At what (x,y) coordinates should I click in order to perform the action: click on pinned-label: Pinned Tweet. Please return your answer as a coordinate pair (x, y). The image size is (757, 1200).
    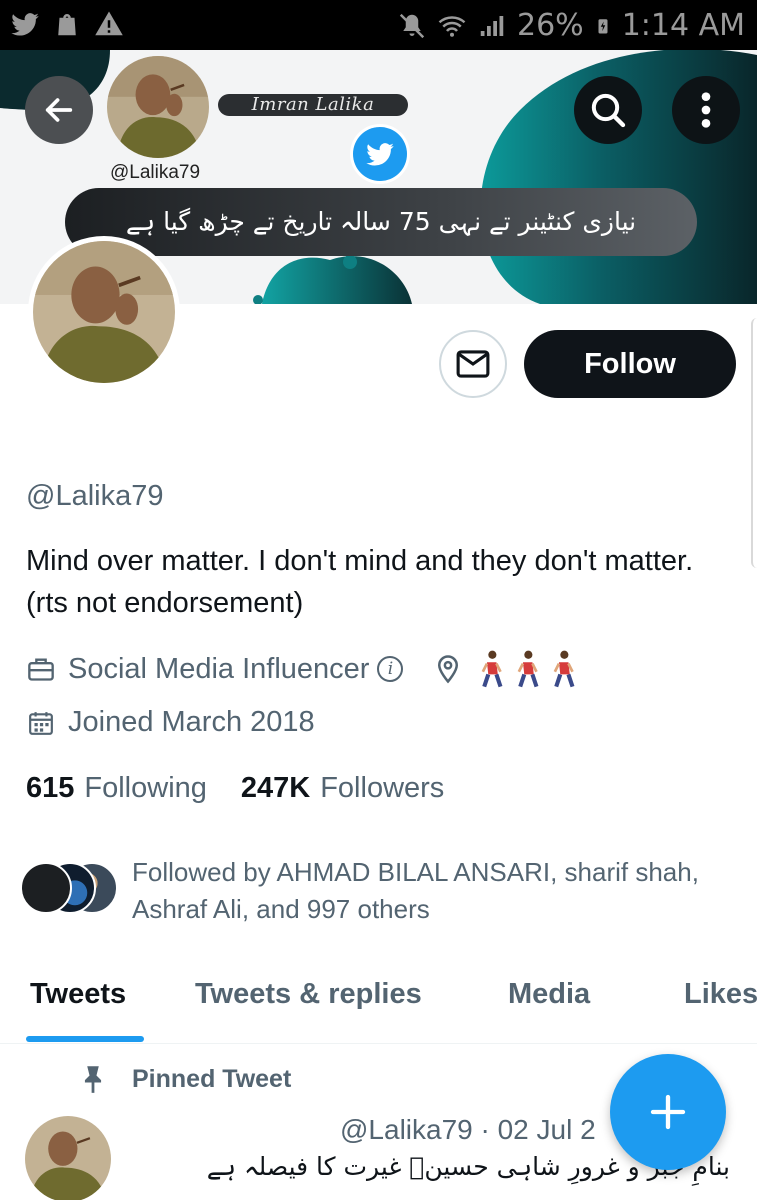
    Looking at the image, I should click on (212, 1078).